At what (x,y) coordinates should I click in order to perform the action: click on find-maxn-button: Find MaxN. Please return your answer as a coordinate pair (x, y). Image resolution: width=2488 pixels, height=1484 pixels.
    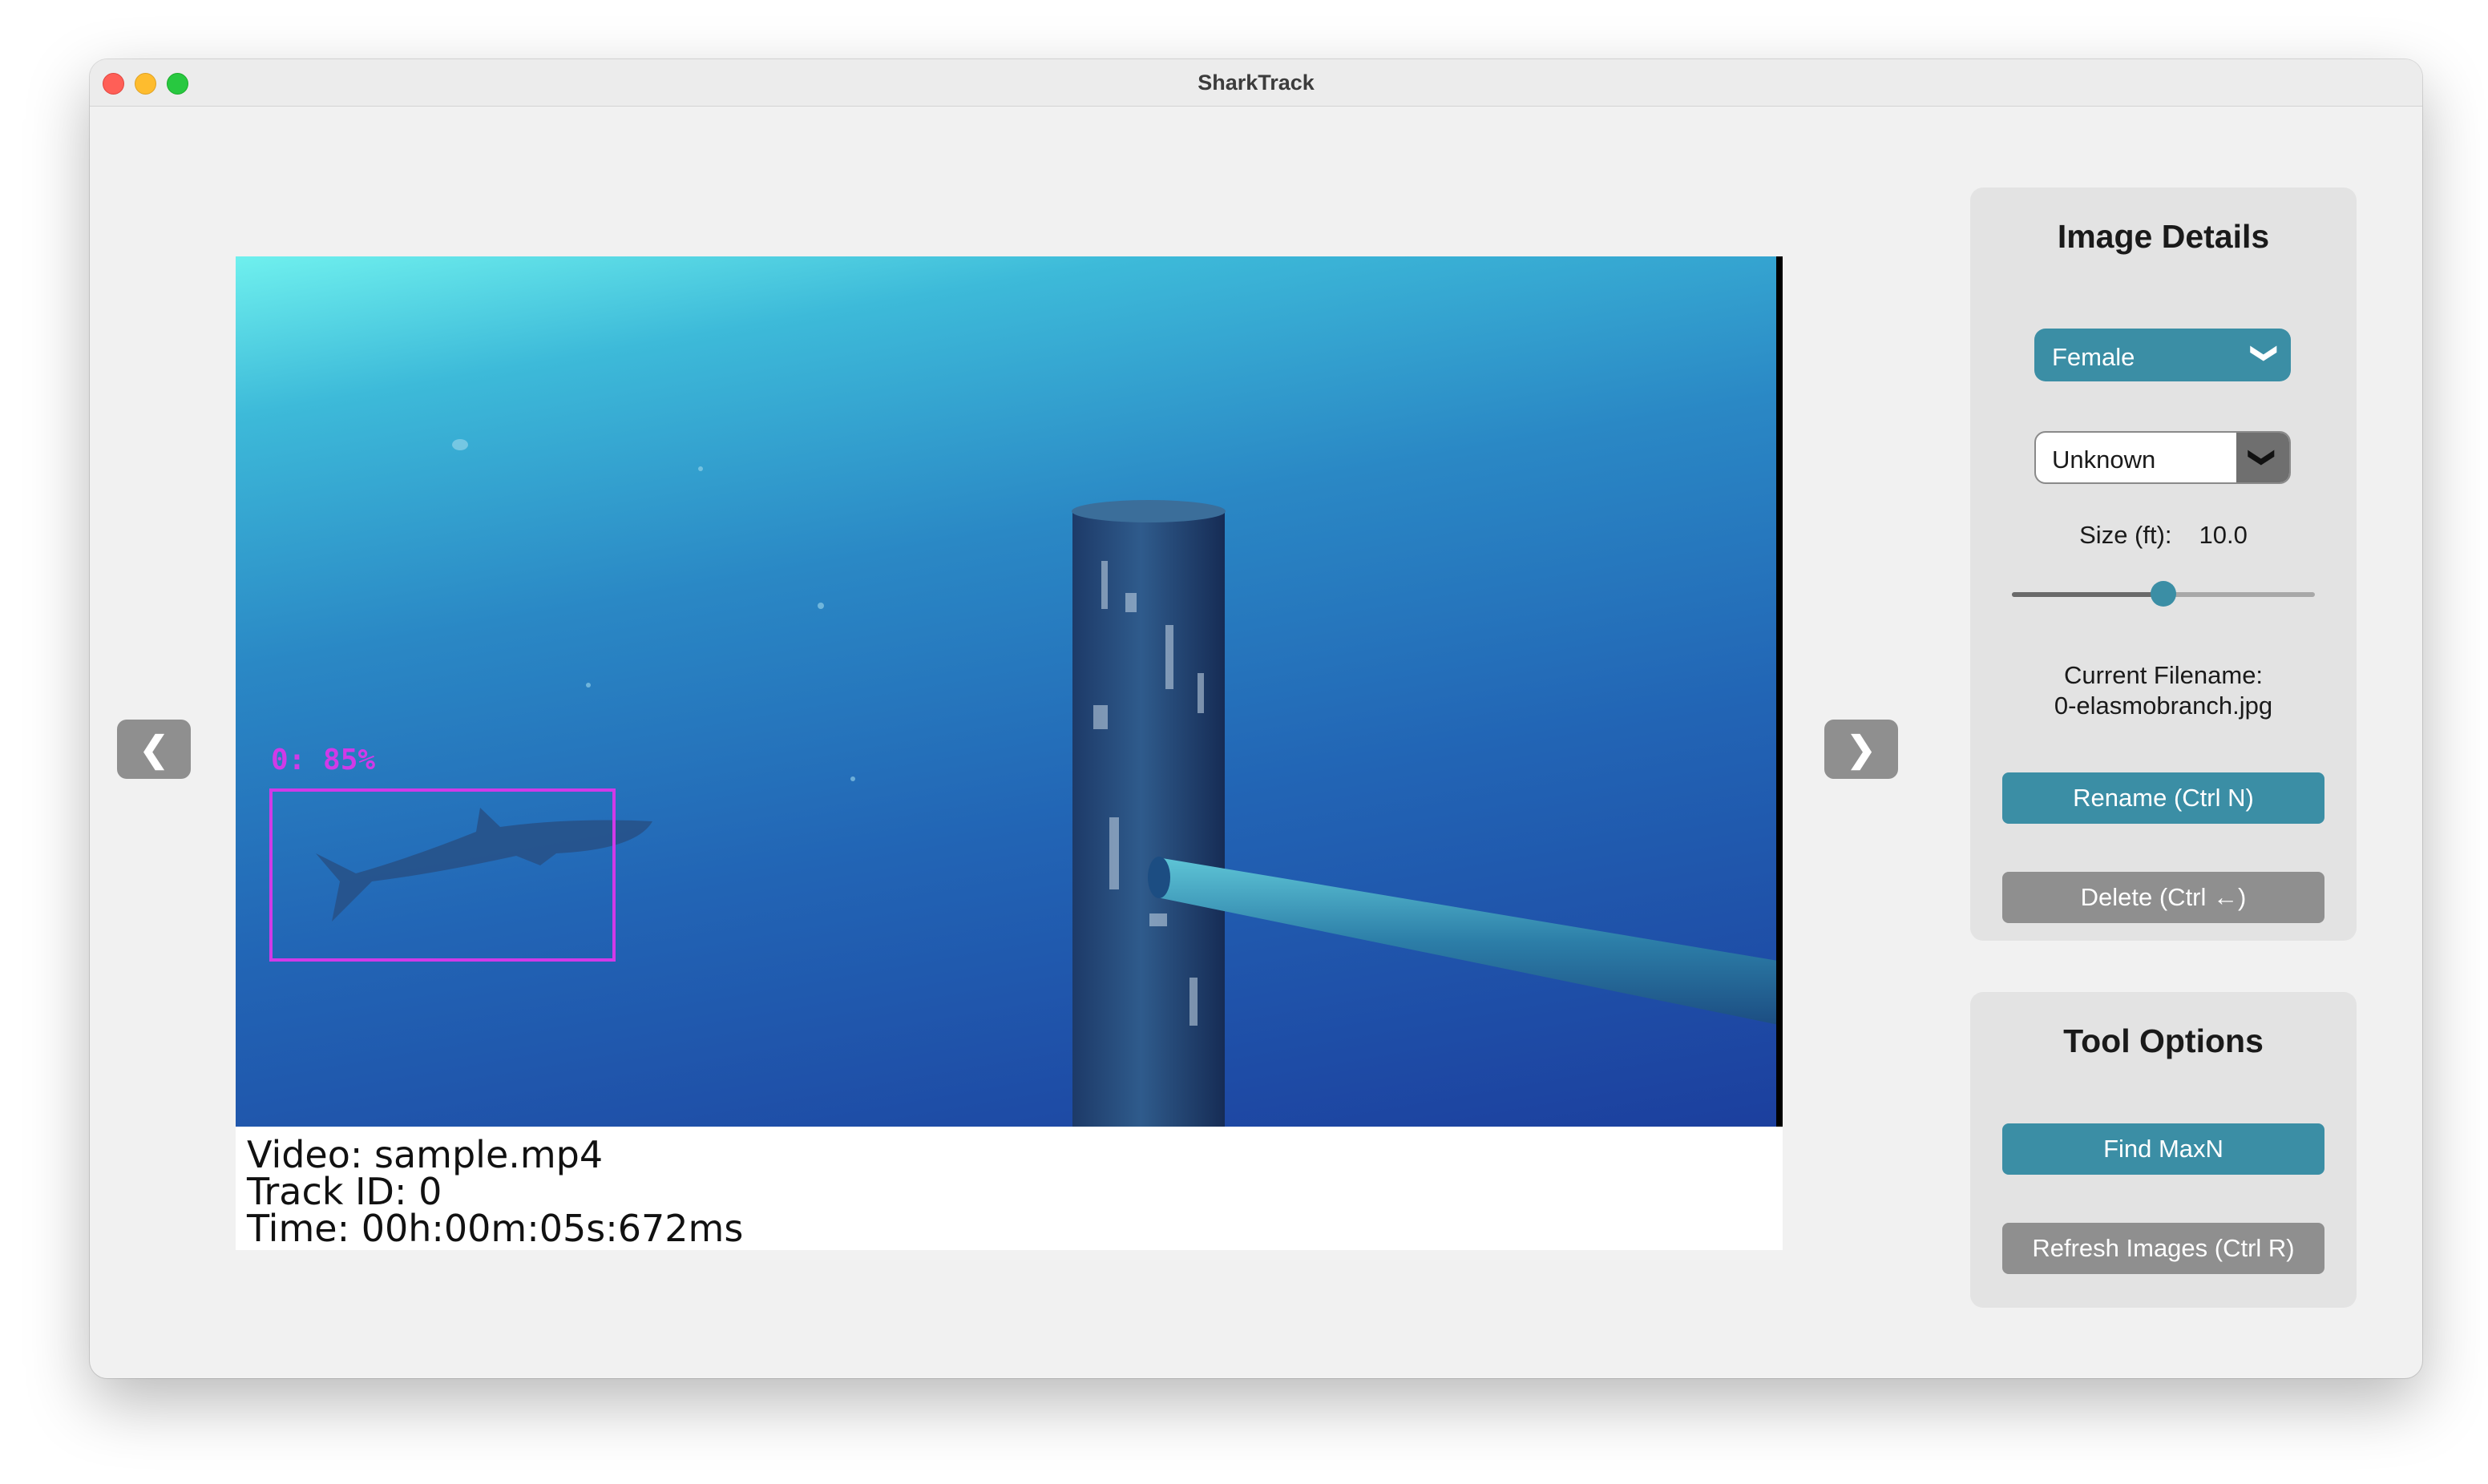
    Looking at the image, I should click on (2163, 1149).